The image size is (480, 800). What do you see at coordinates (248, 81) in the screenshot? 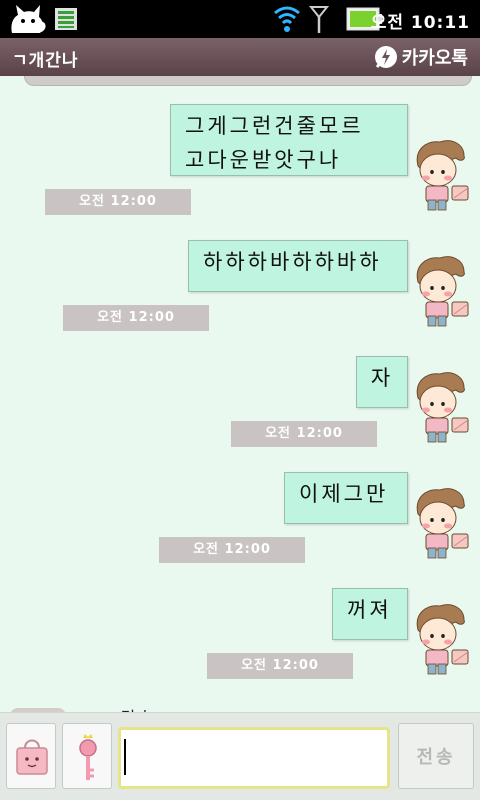
I see `previous-message-stub` at bounding box center [248, 81].